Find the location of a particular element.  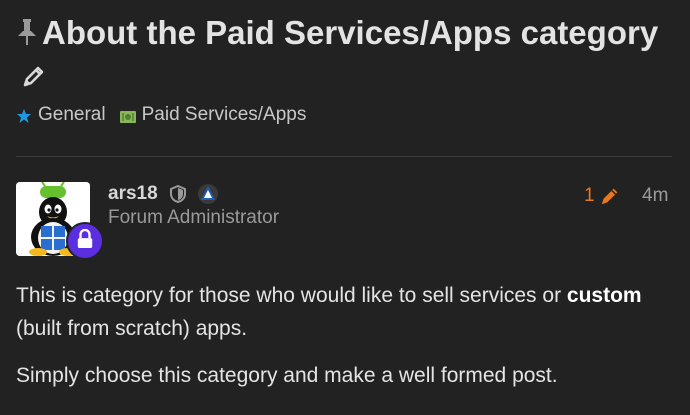

money-icon is located at coordinates (127, 115).